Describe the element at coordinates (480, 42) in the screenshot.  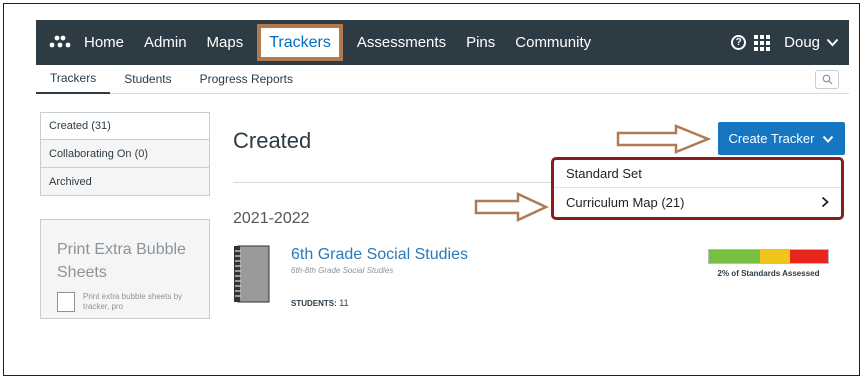
I see `nav-pins: Pins` at that location.